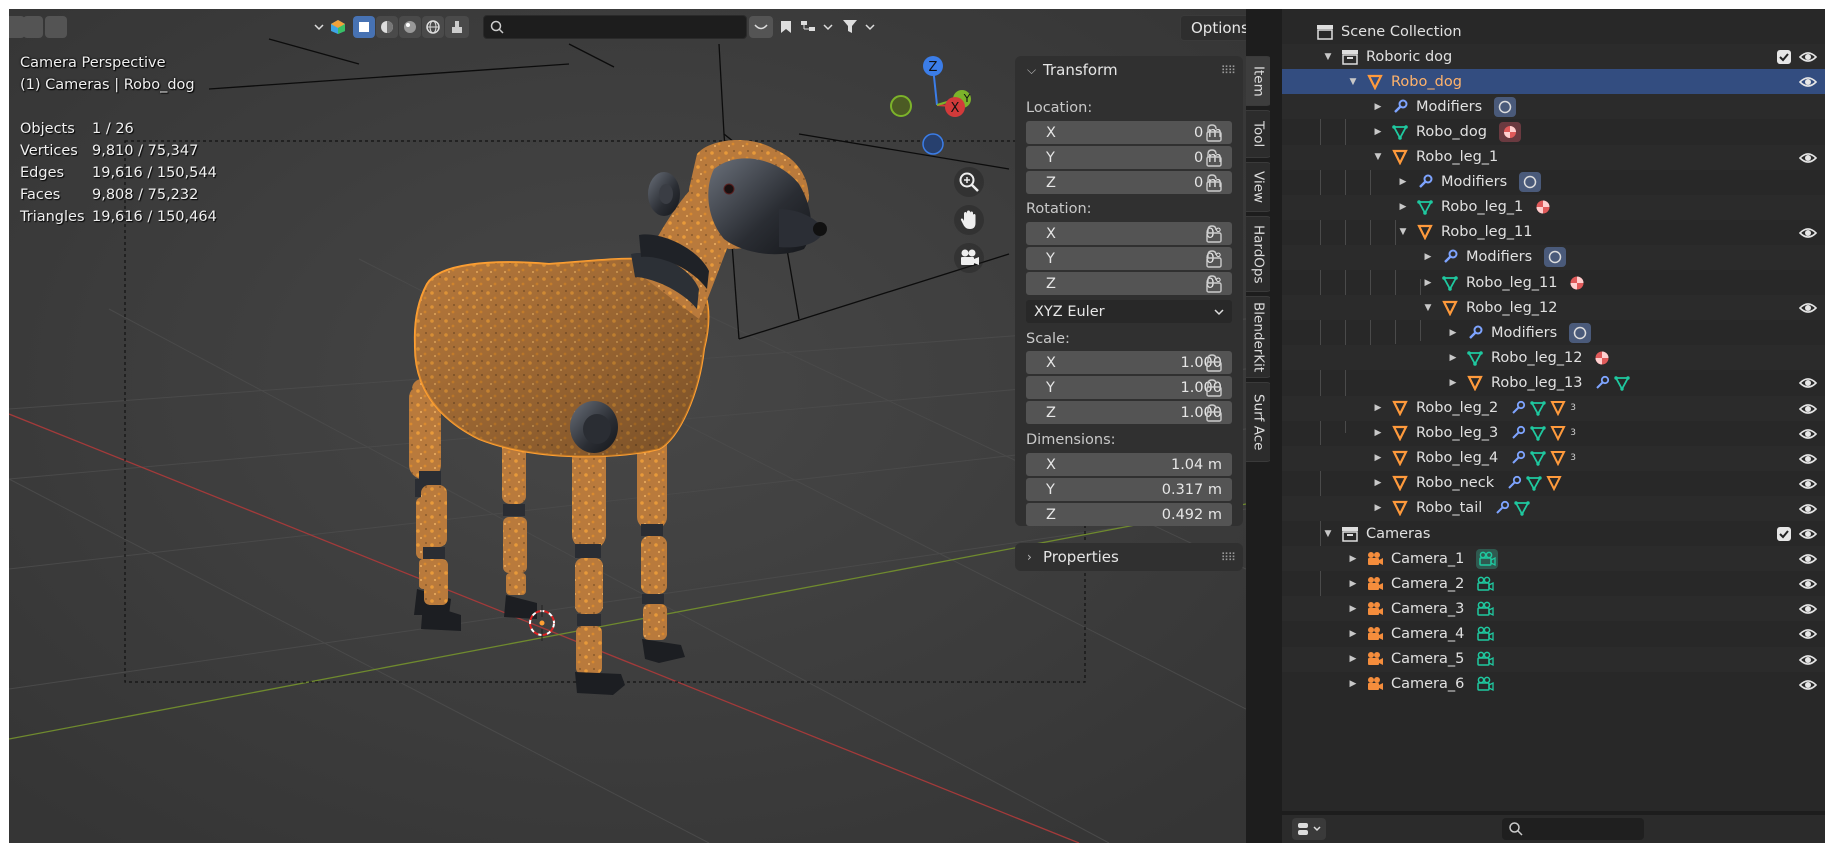 The height and width of the screenshot is (851, 1829). What do you see at coordinates (1784, 534) in the screenshot?
I see `exclude-checkbox` at bounding box center [1784, 534].